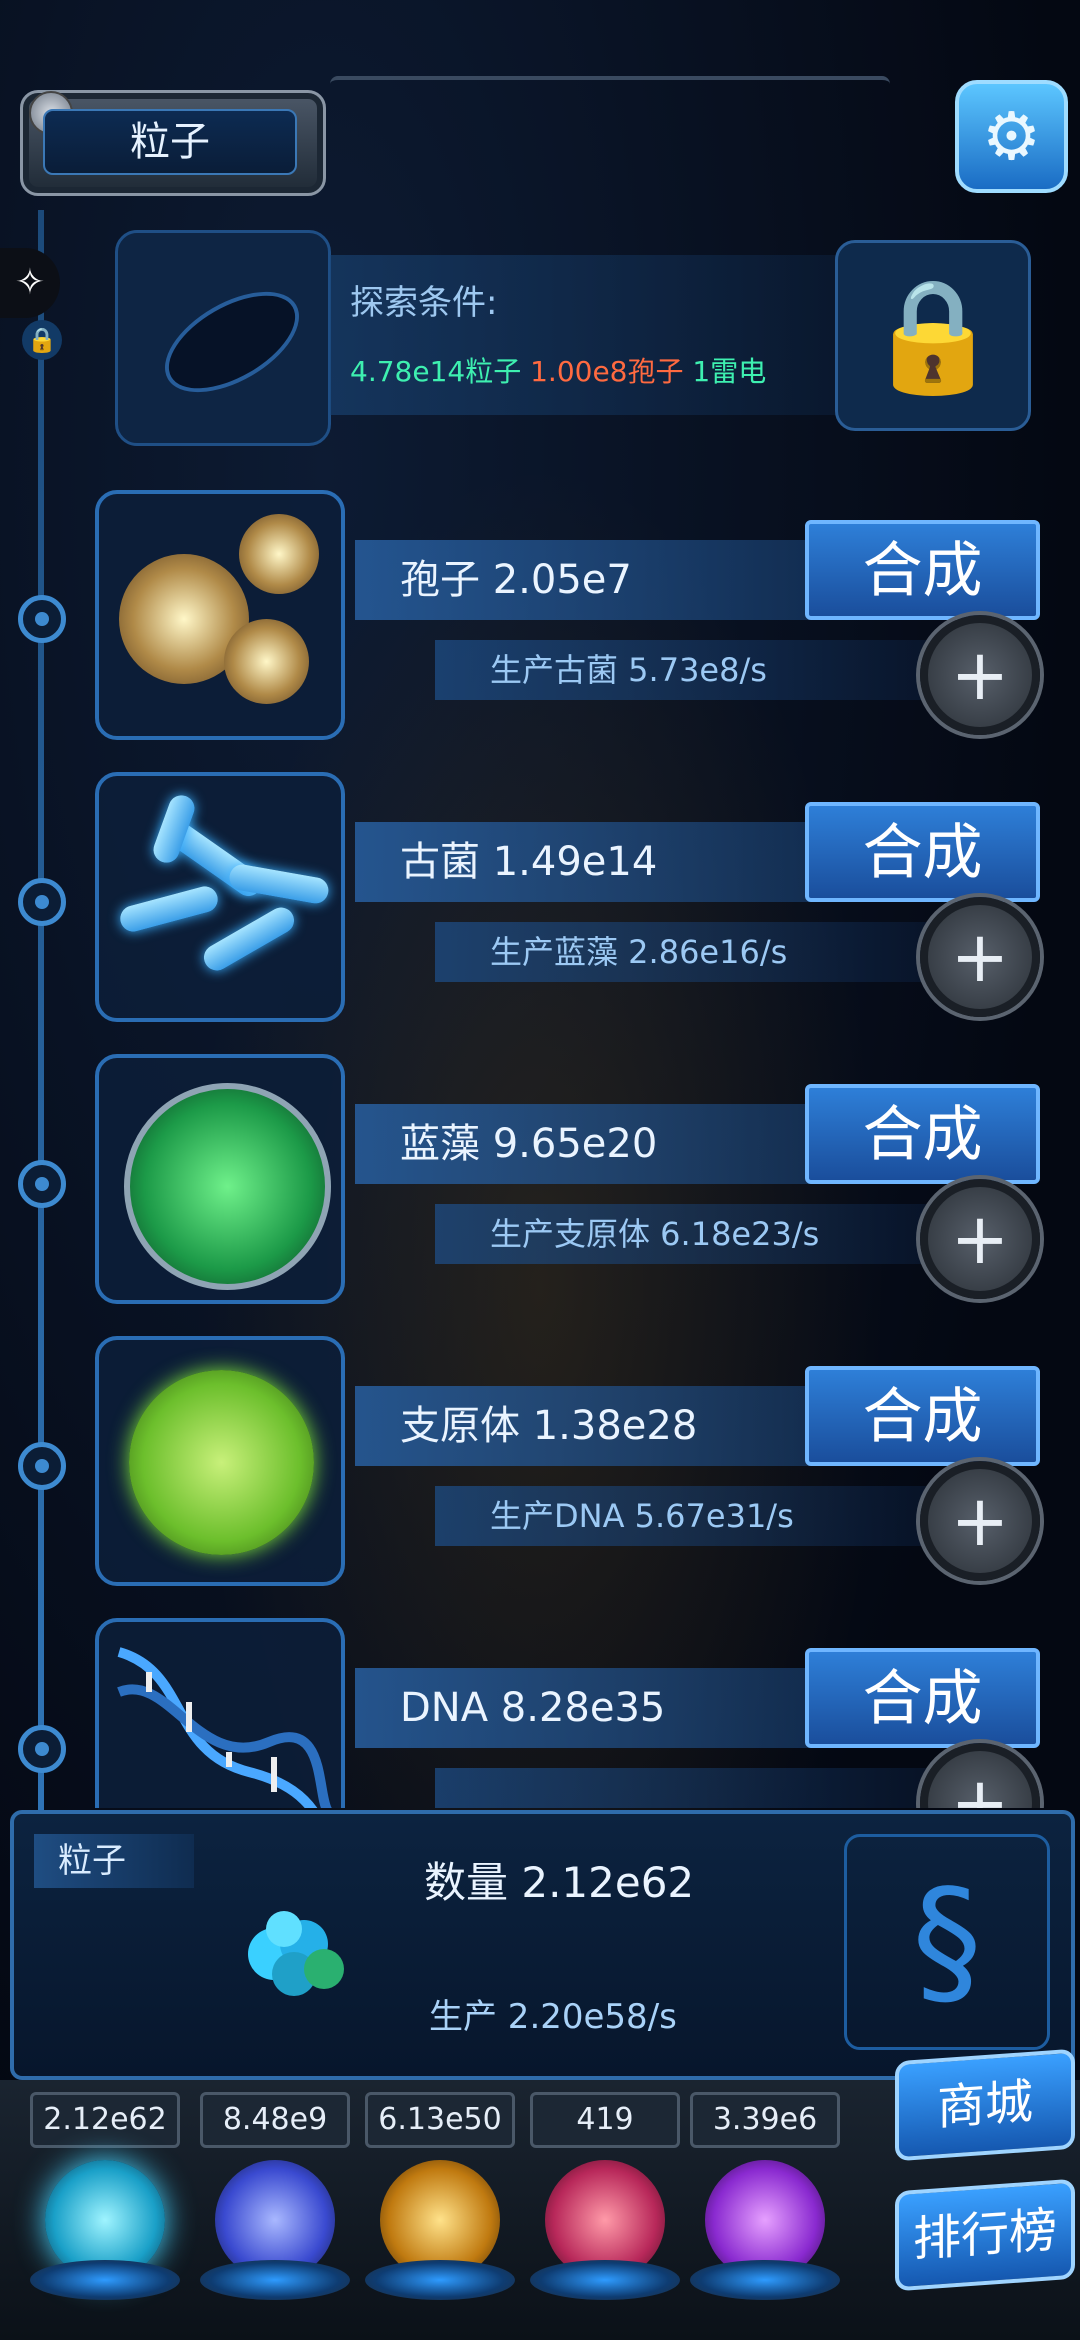 The image size is (1080, 2340). Describe the element at coordinates (985, 2105) in the screenshot. I see `shop-button: 商城` at that location.